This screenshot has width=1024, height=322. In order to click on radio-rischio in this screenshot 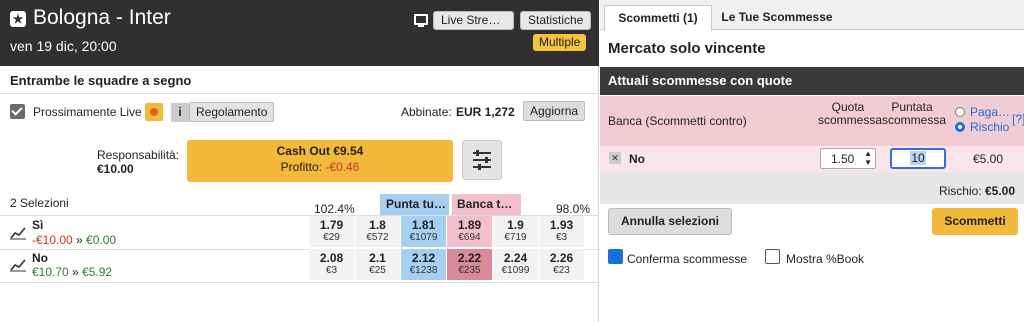, I will do `click(960, 127)`.